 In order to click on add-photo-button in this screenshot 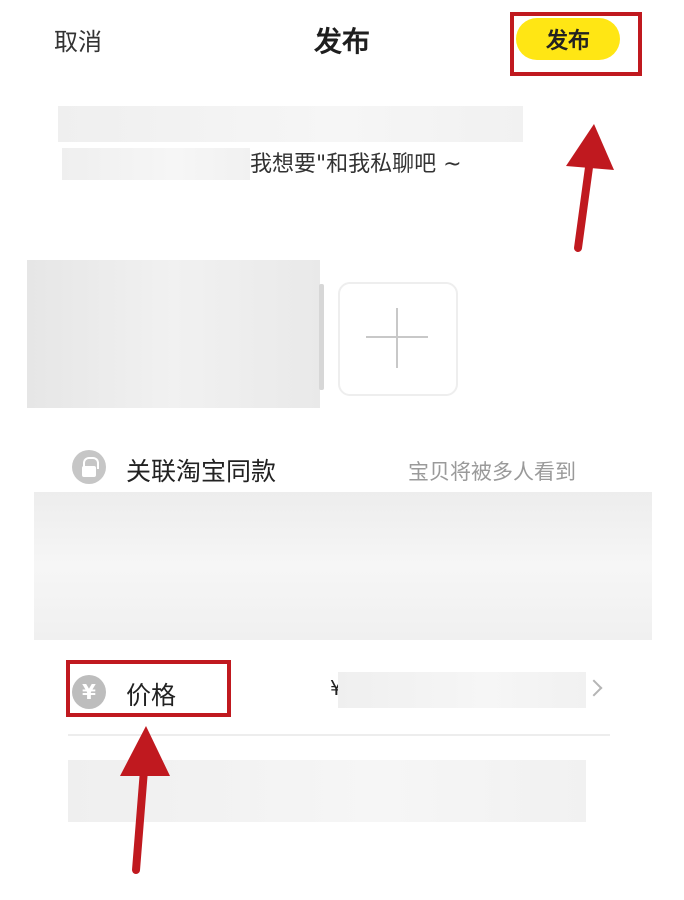, I will do `click(398, 339)`.